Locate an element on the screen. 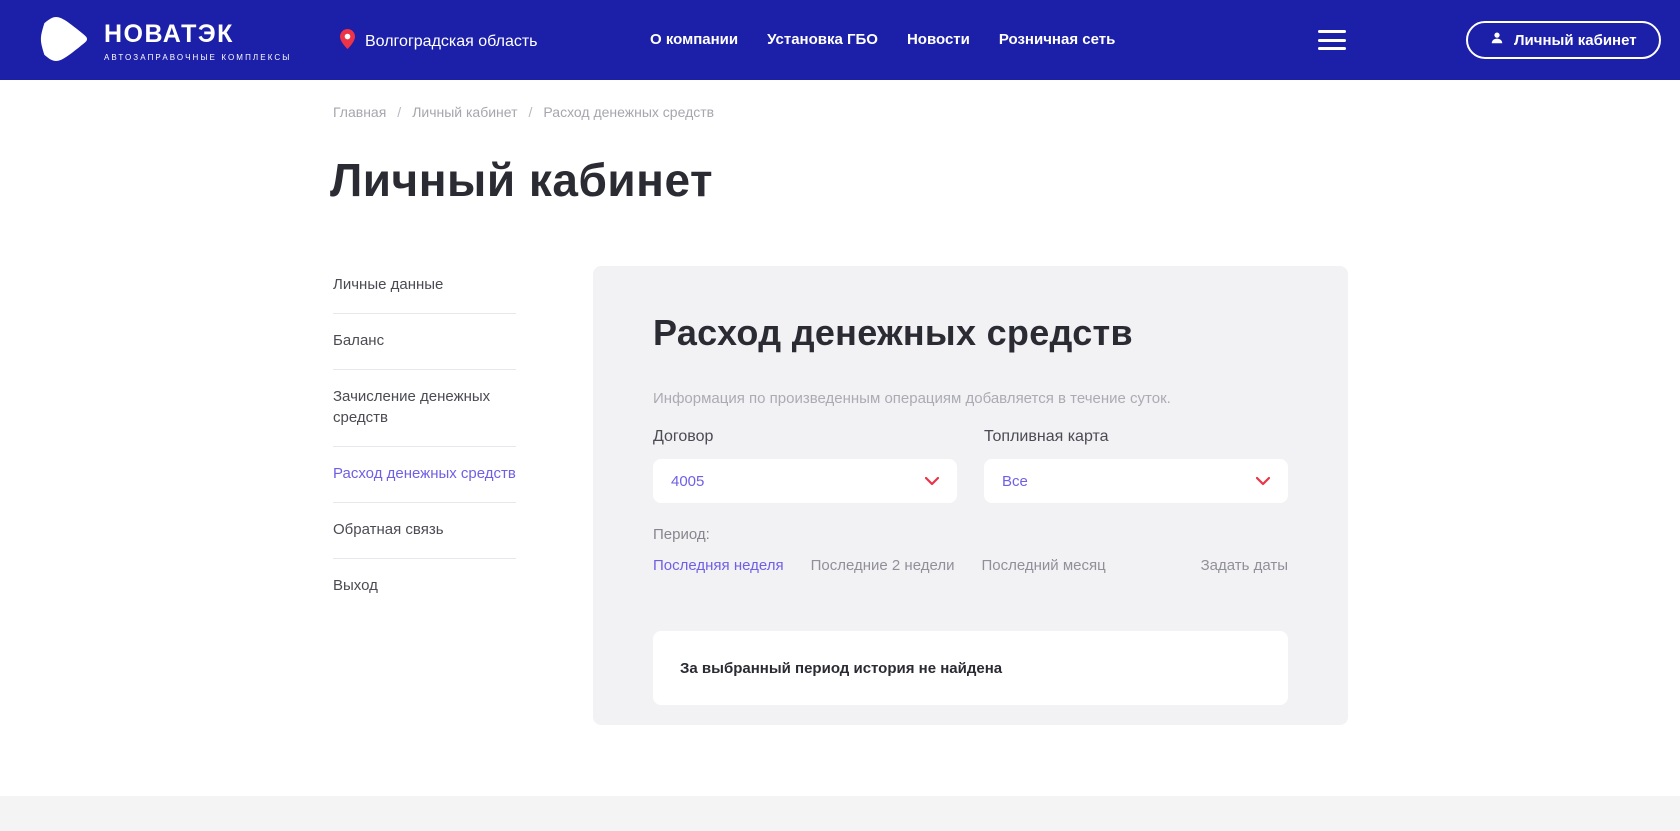 The width and height of the screenshot is (1680, 831). empty-state: За выбранный период история не найдена is located at coordinates (970, 668).